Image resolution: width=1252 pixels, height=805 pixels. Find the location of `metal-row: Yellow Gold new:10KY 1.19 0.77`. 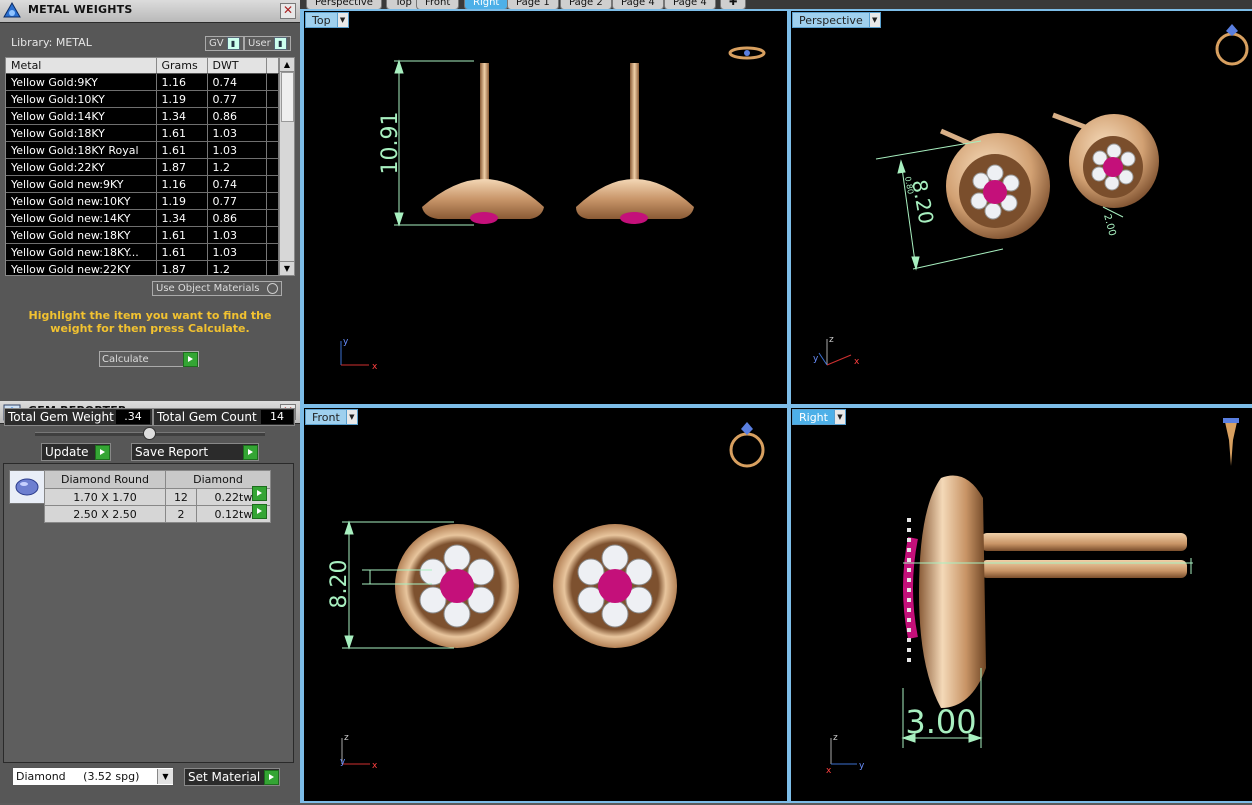

metal-row: Yellow Gold new:10KY 1.19 0.77 is located at coordinates (142, 201).